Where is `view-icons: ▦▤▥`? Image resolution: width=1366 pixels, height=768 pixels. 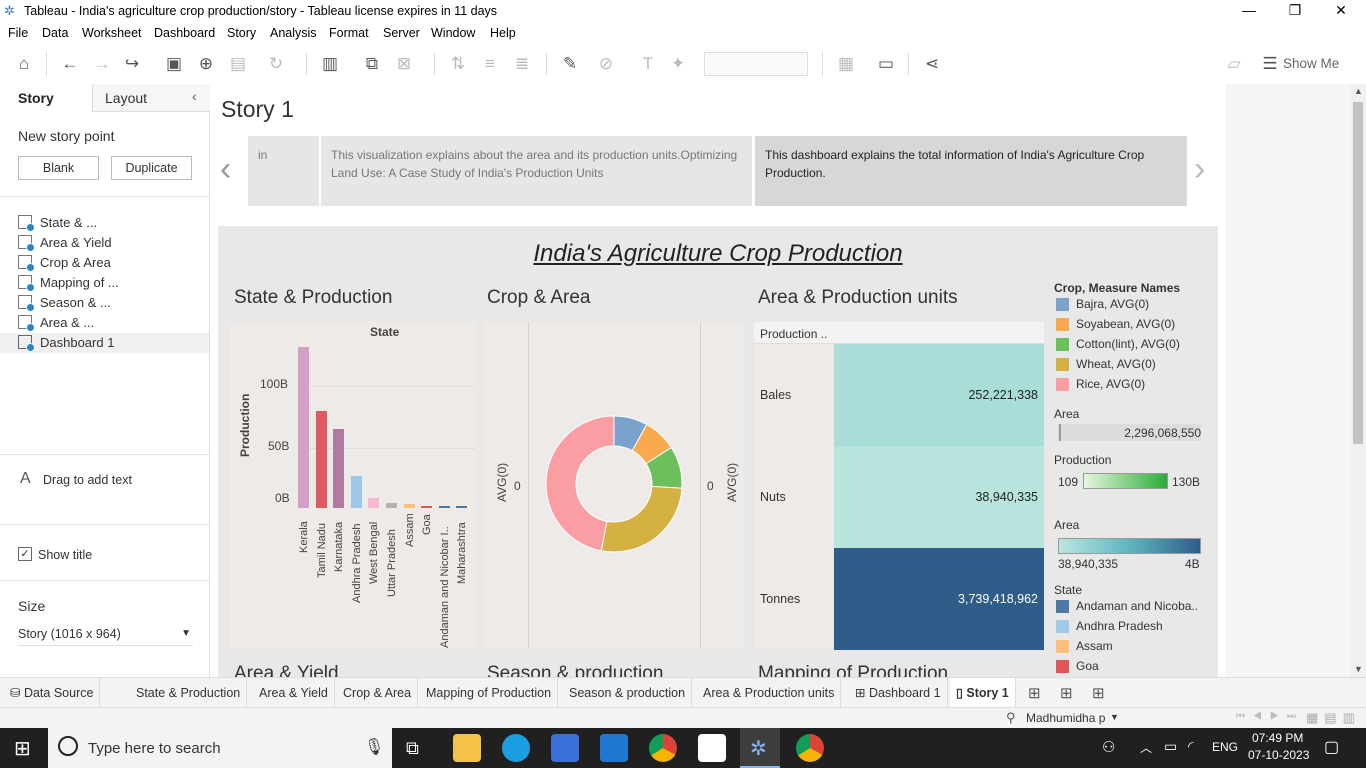 view-icons: ▦▤▥ is located at coordinates (1333, 718).